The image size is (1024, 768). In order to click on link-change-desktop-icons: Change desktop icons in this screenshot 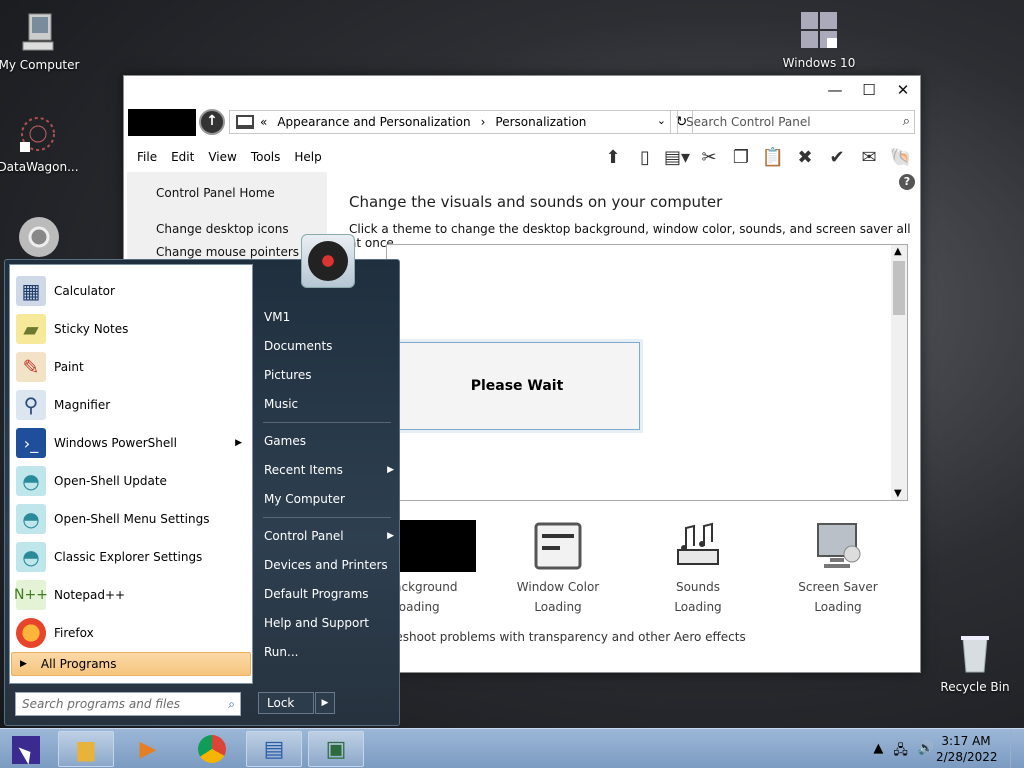, I will do `click(222, 229)`.